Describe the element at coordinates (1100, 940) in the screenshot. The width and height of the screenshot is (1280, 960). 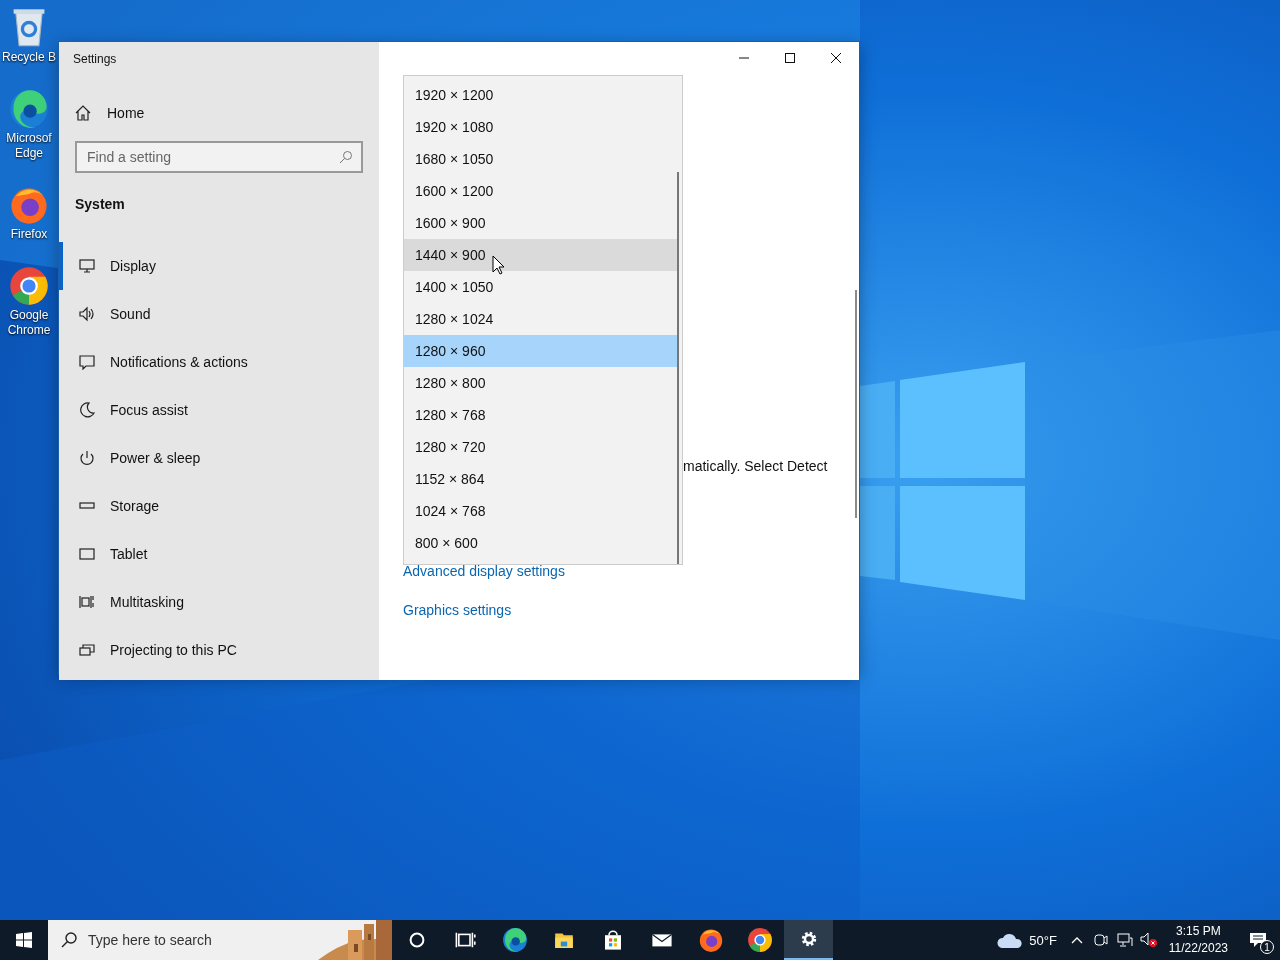
I see `camera-icon` at that location.